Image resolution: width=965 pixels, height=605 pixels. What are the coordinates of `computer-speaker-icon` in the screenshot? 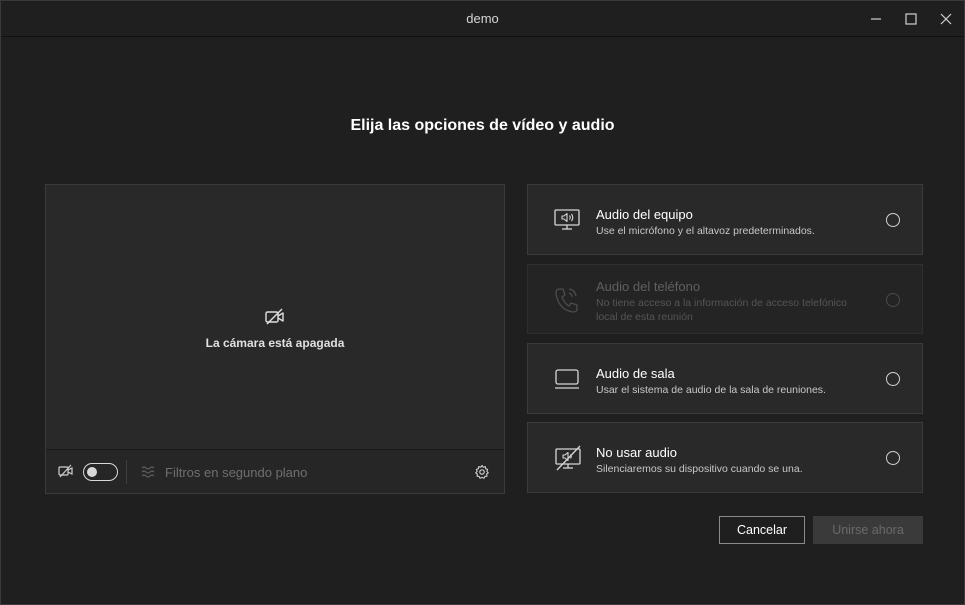 It's located at (567, 219).